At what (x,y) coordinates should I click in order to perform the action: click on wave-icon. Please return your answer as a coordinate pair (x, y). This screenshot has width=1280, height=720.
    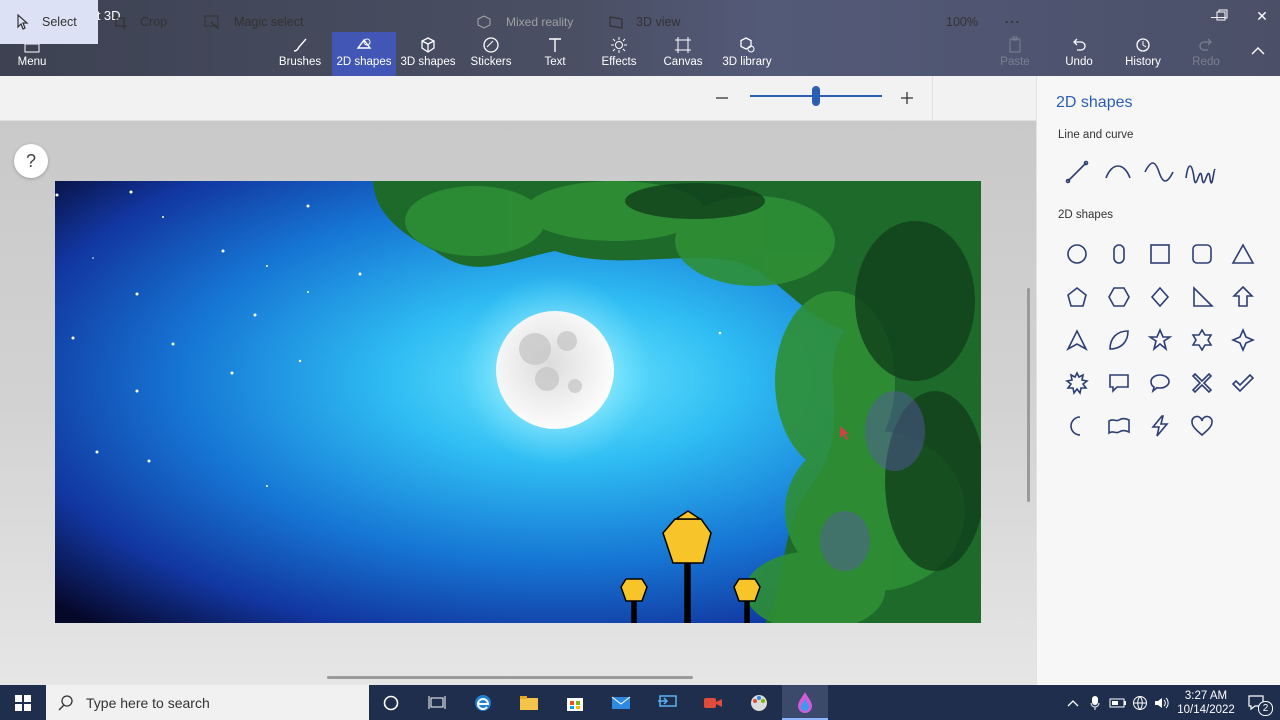
    Looking at the image, I should click on (1159, 172).